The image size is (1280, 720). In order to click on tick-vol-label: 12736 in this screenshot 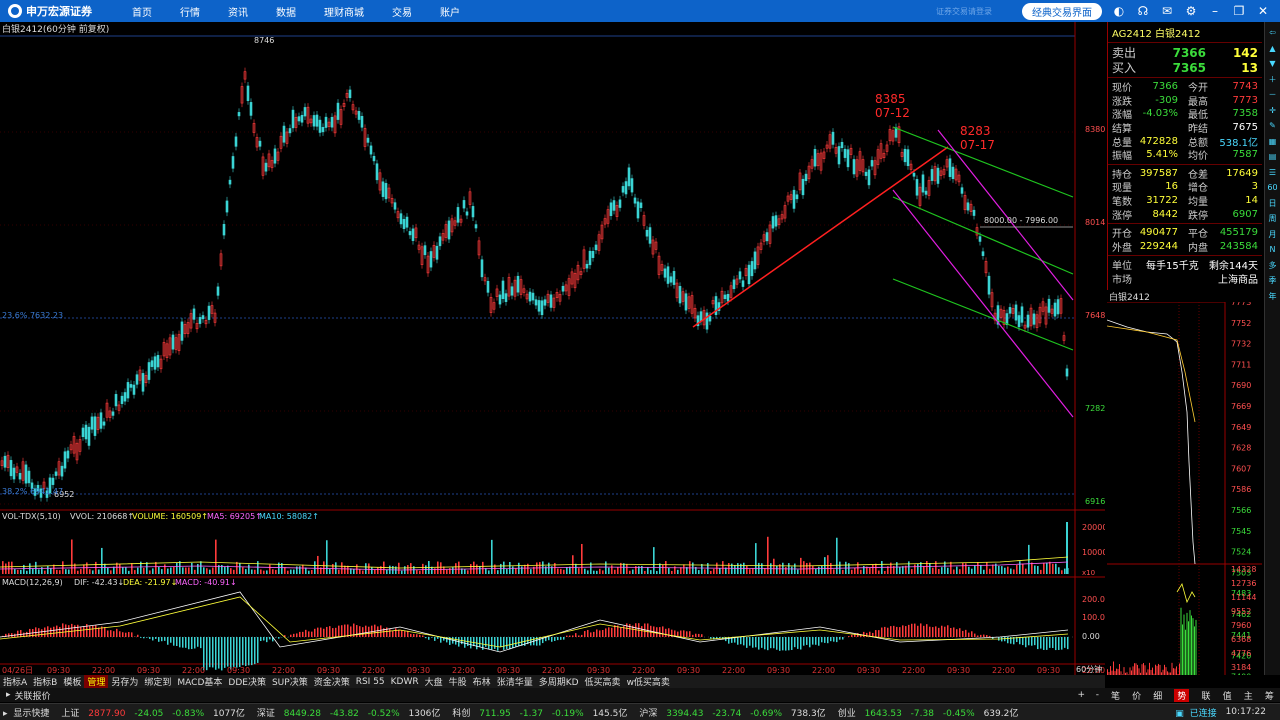, I will do `click(1243, 583)`.